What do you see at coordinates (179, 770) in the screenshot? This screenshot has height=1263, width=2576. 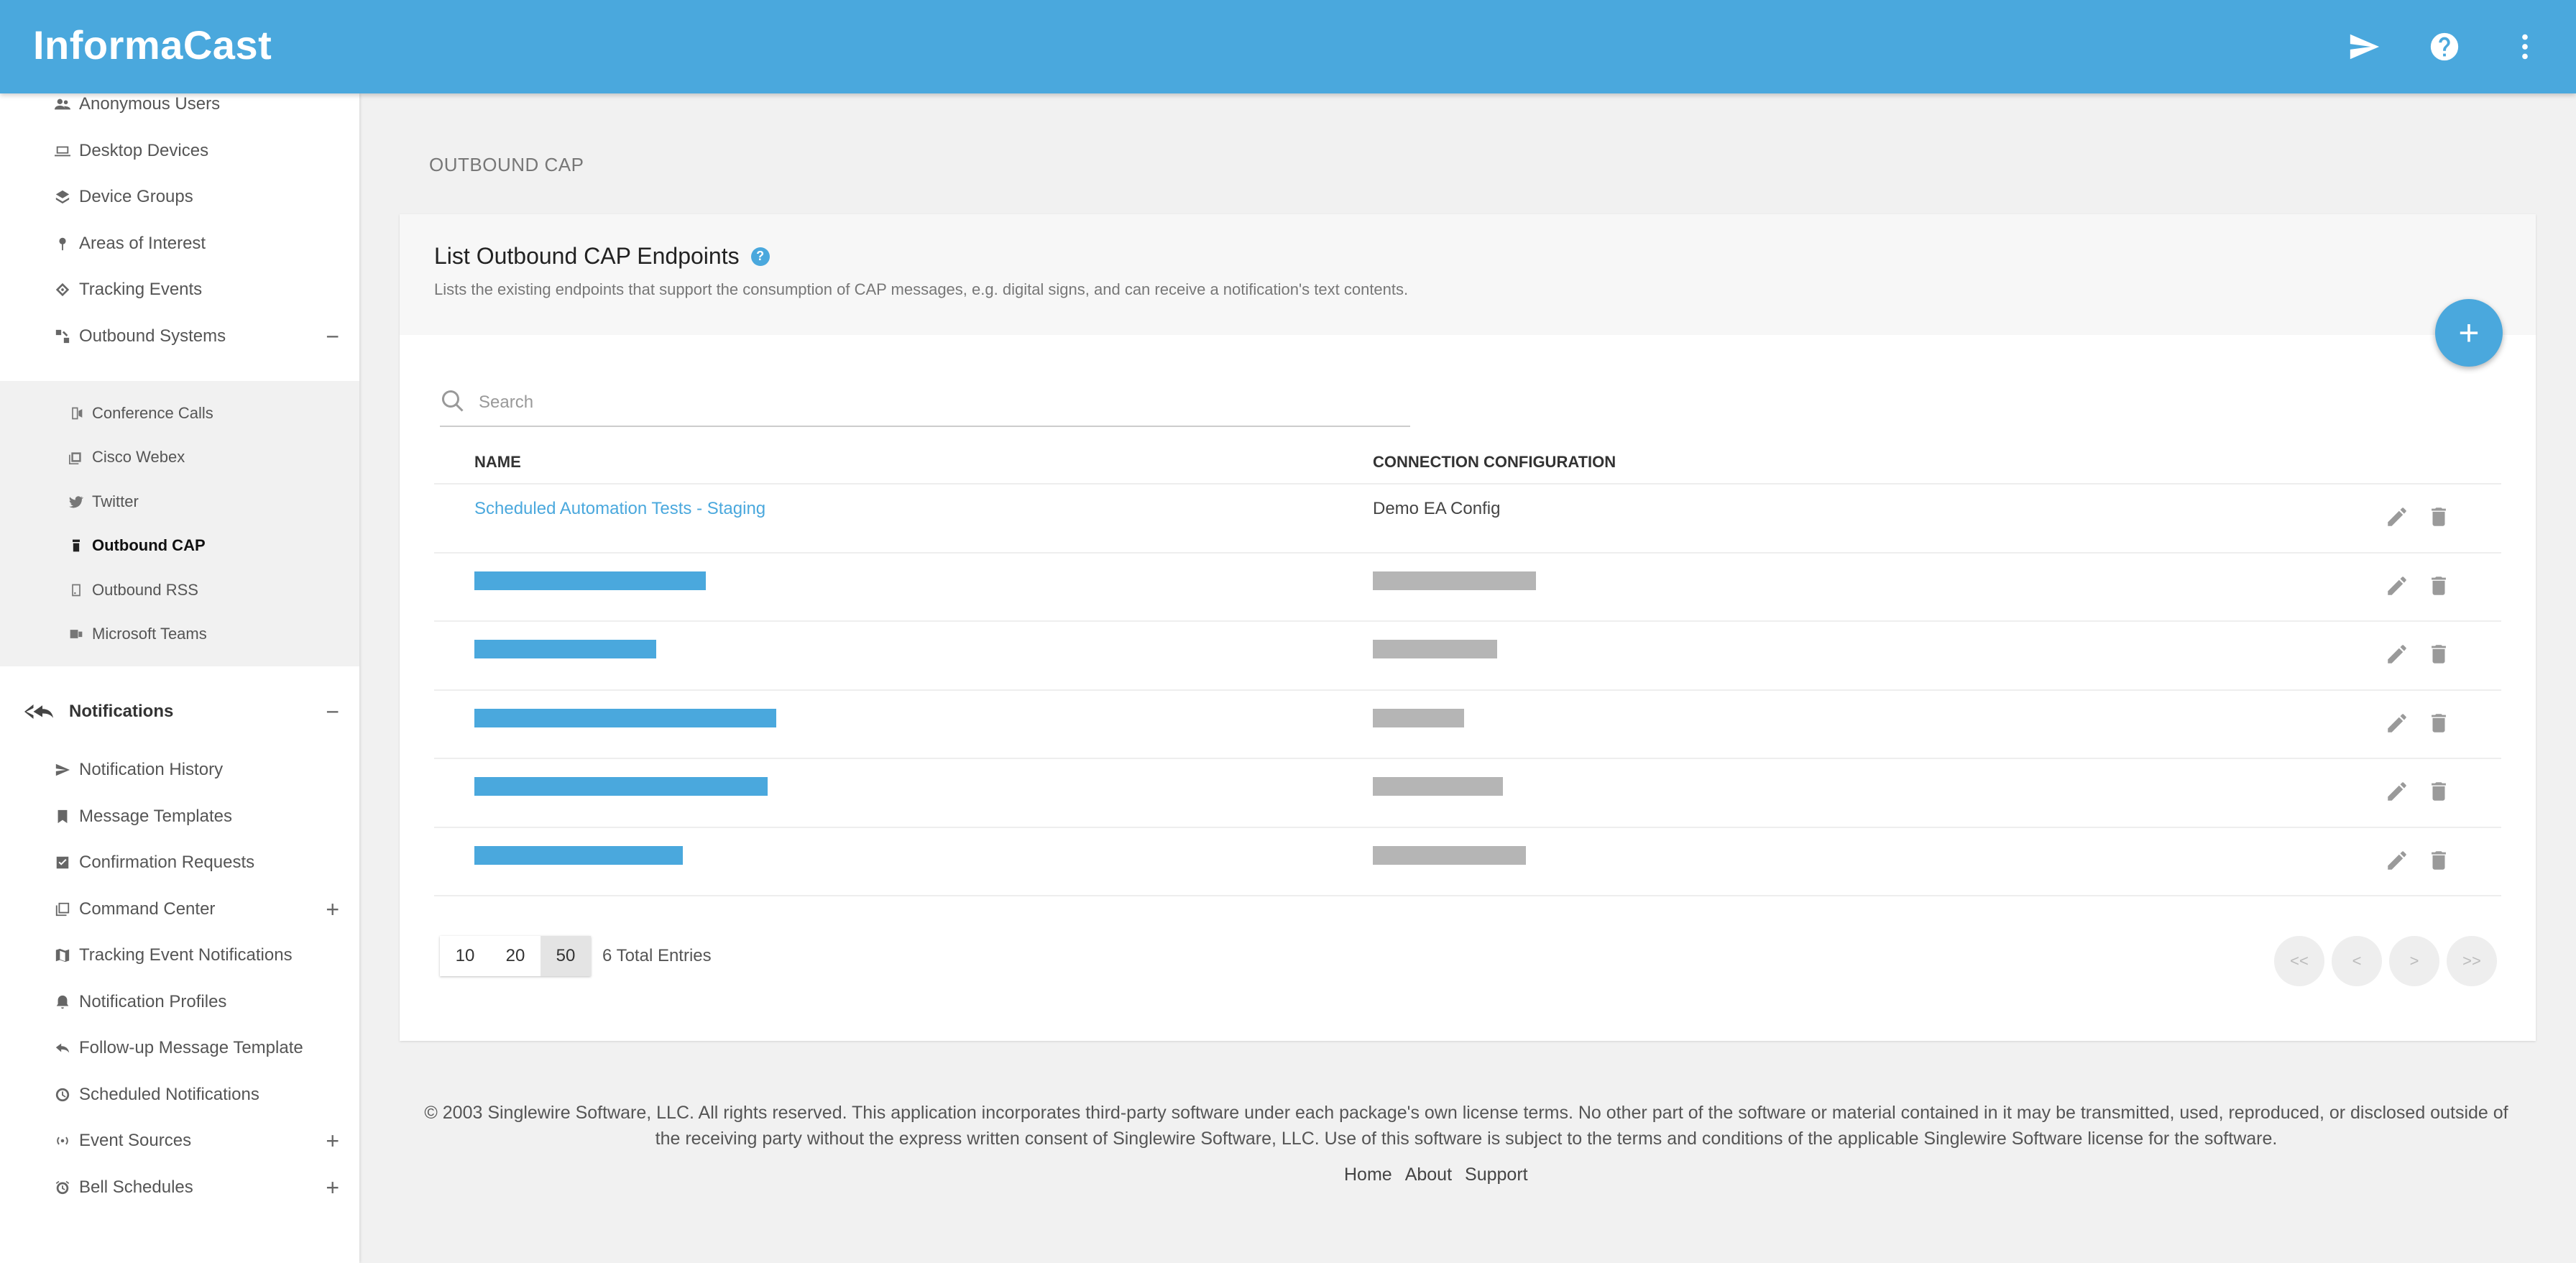 I see `sidebar-item-notification-history: Notification History` at bounding box center [179, 770].